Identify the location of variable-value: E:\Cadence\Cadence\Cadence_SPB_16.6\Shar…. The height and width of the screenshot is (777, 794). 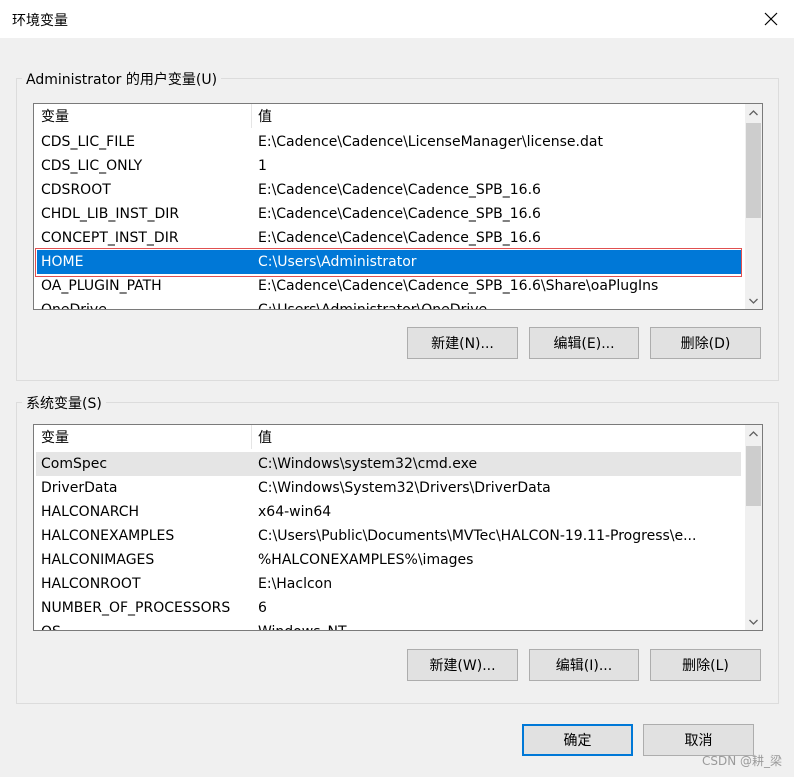
(458, 286).